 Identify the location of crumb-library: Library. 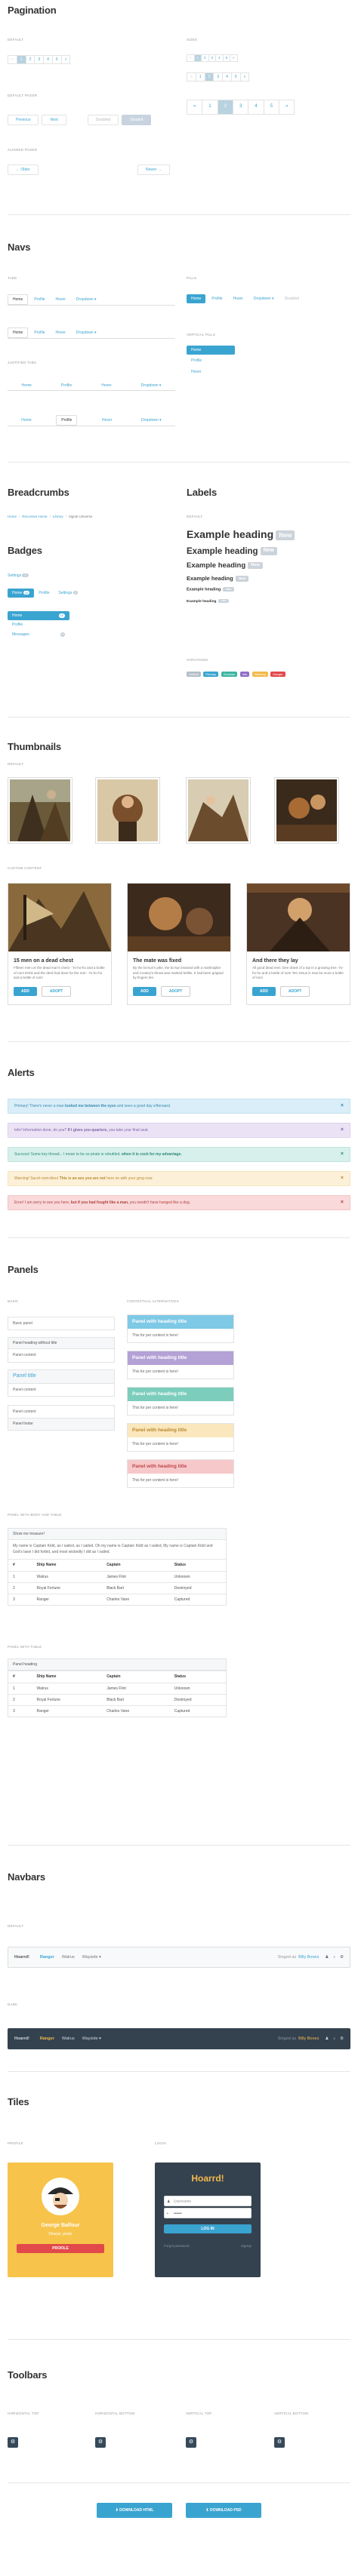
(58, 517).